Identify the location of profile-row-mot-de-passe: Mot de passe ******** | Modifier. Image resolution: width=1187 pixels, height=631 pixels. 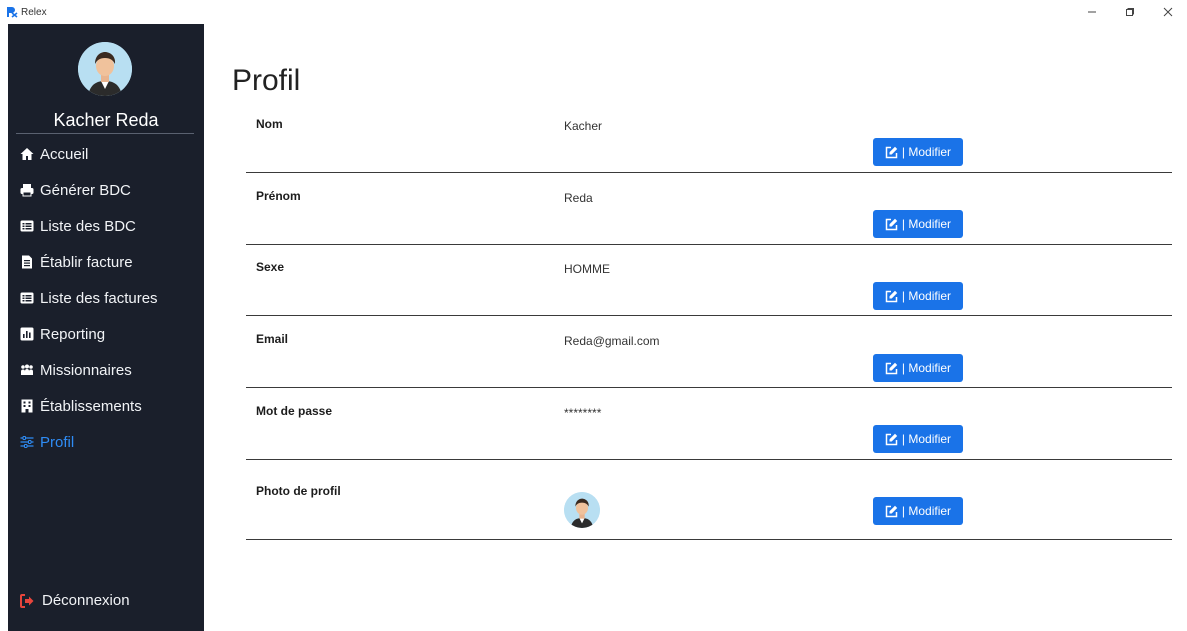
(709, 424).